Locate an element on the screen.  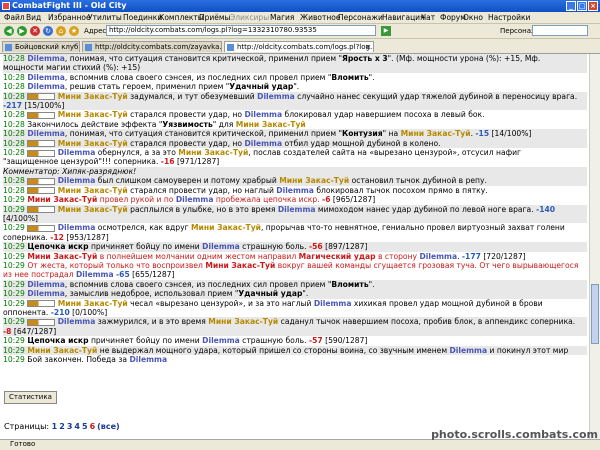
menu-item-9: Животное is located at coordinates (320, 17).